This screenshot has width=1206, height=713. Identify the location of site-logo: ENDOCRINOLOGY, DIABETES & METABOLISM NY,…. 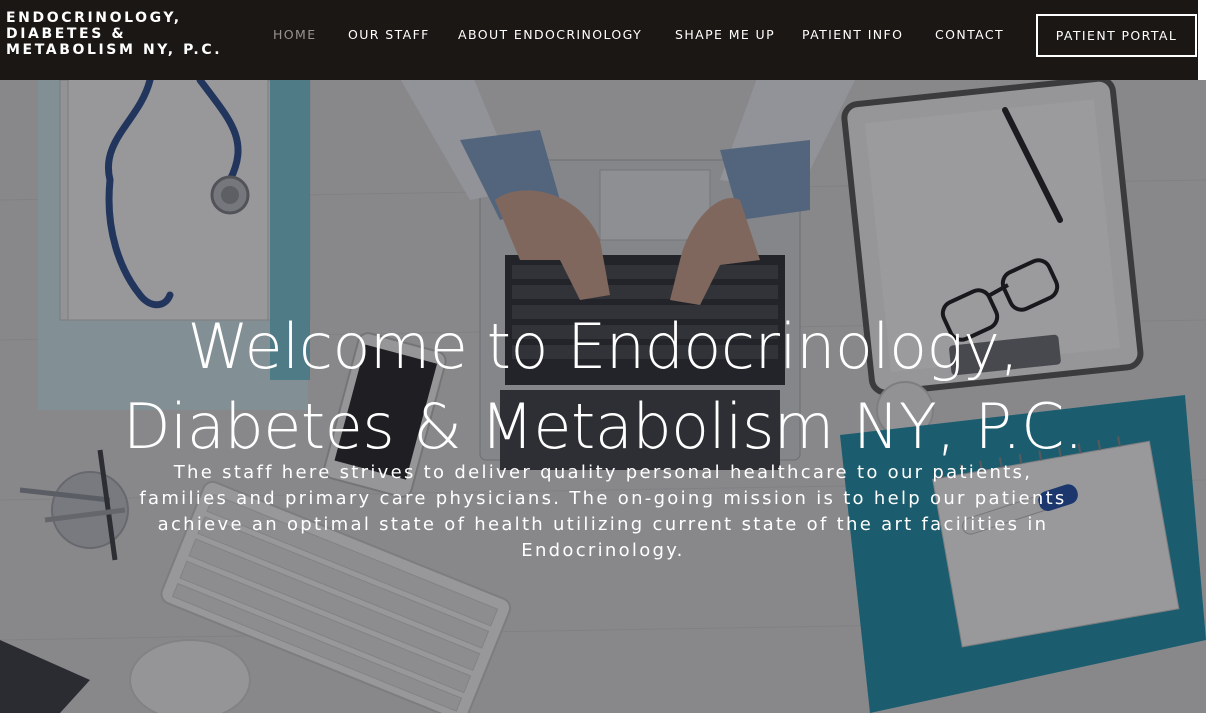
(121, 34).